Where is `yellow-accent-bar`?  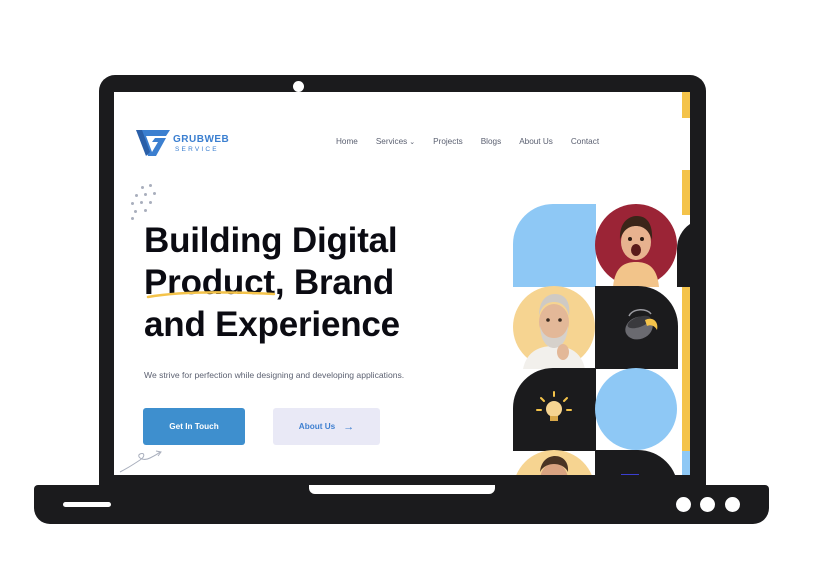 yellow-accent-bar is located at coordinates (686, 192).